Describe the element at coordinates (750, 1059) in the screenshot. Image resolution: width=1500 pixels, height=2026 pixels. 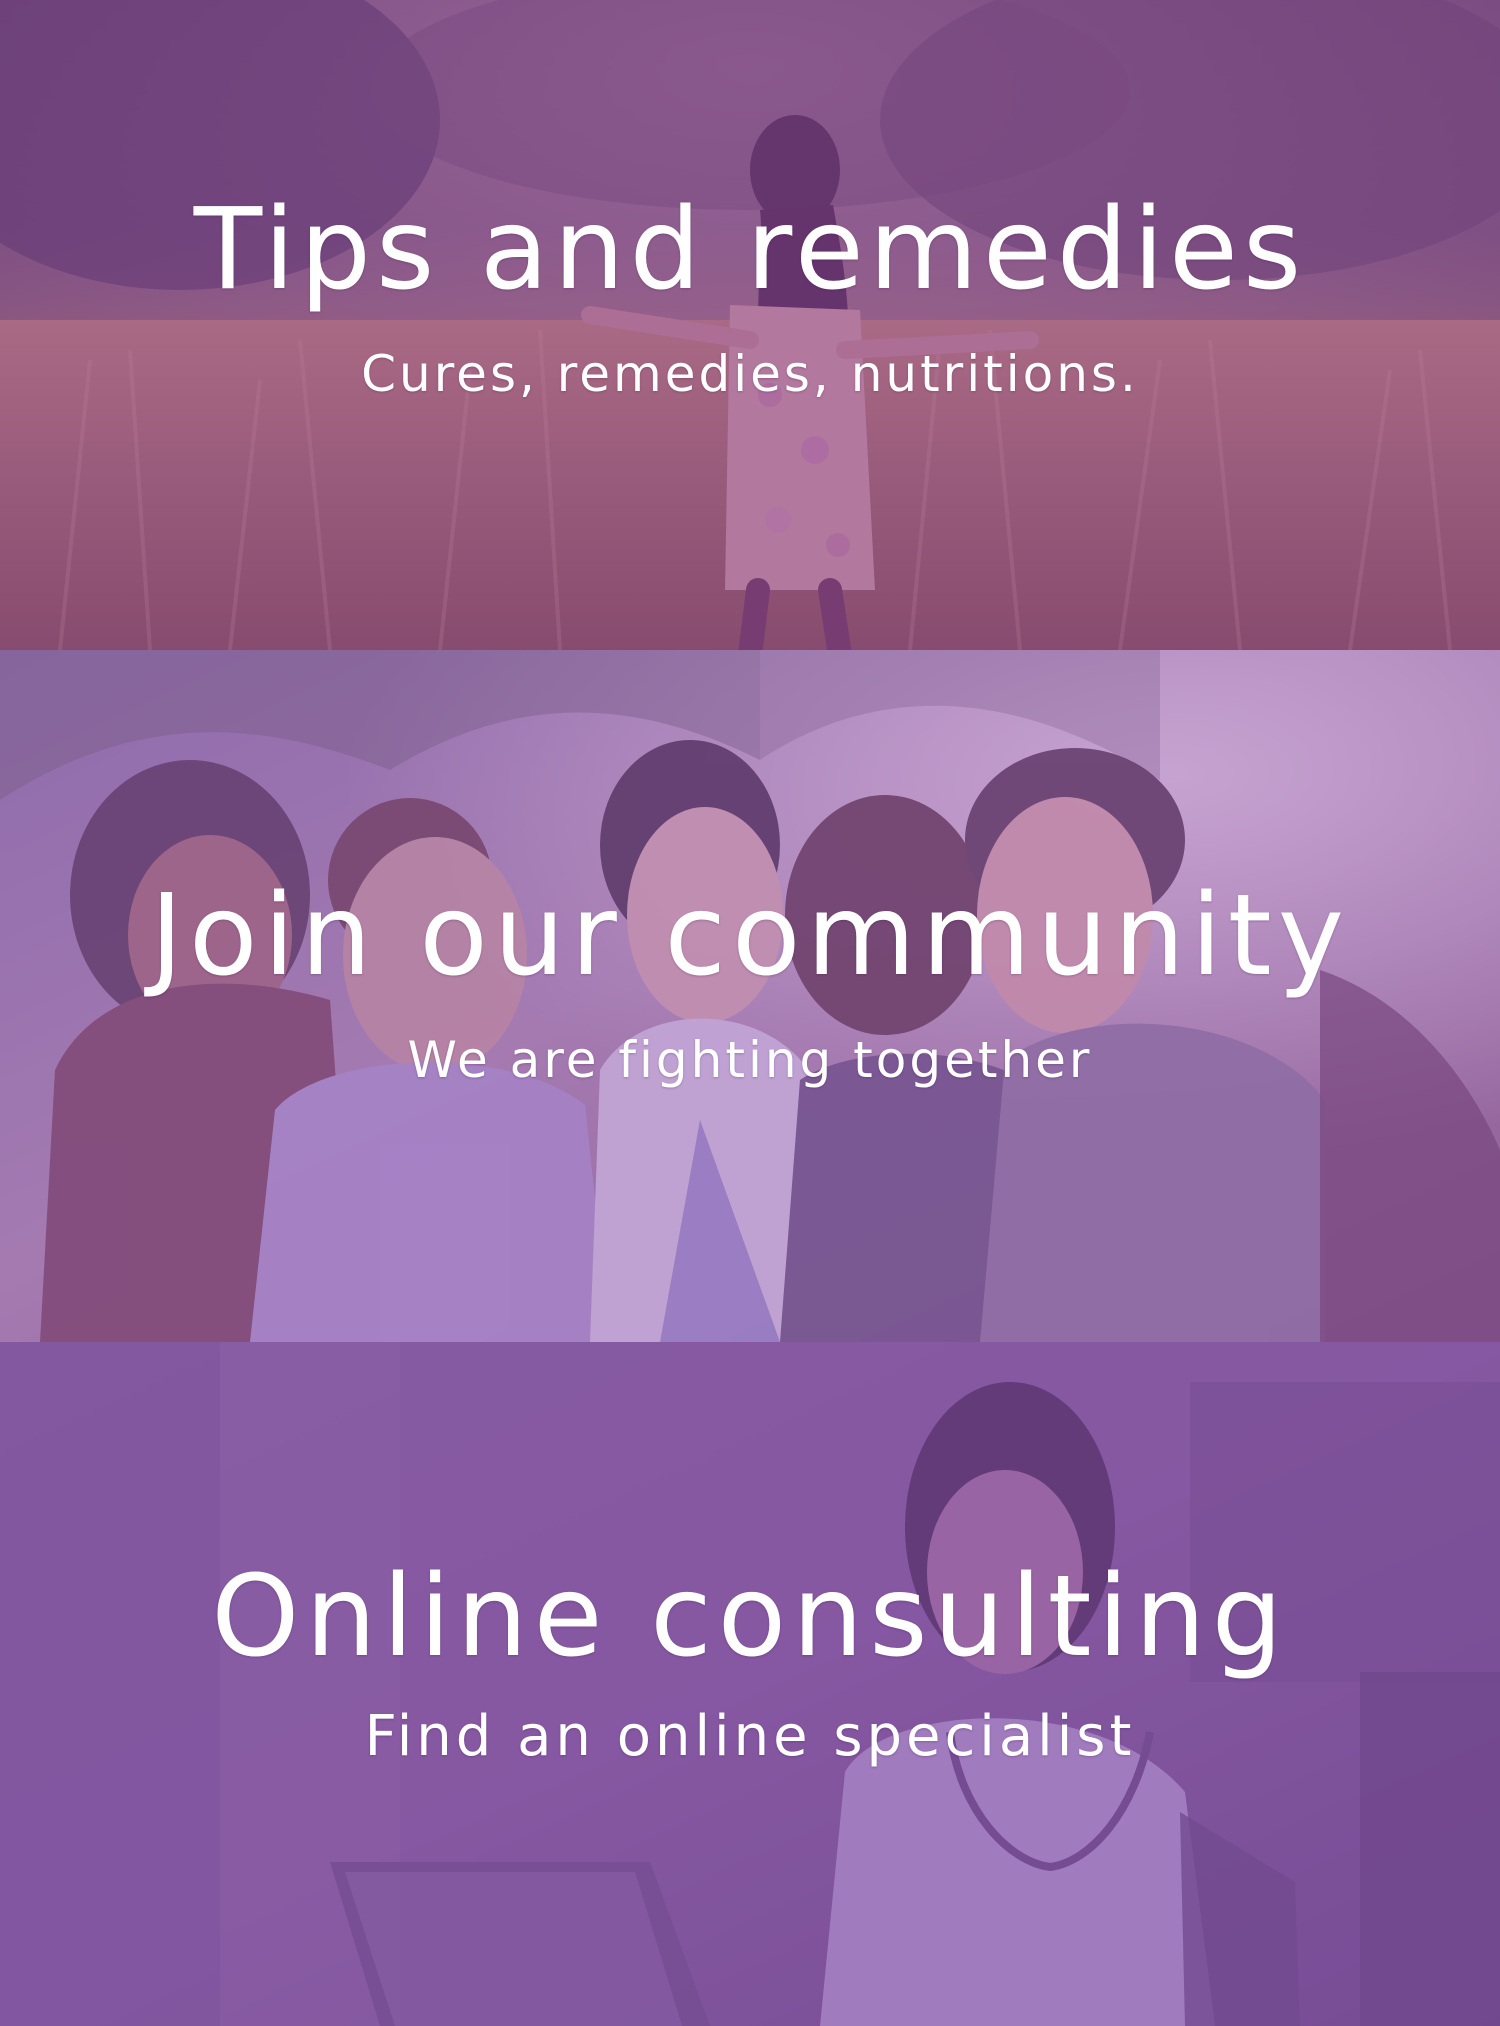
I see `section-subtitle: We are fighting together` at that location.